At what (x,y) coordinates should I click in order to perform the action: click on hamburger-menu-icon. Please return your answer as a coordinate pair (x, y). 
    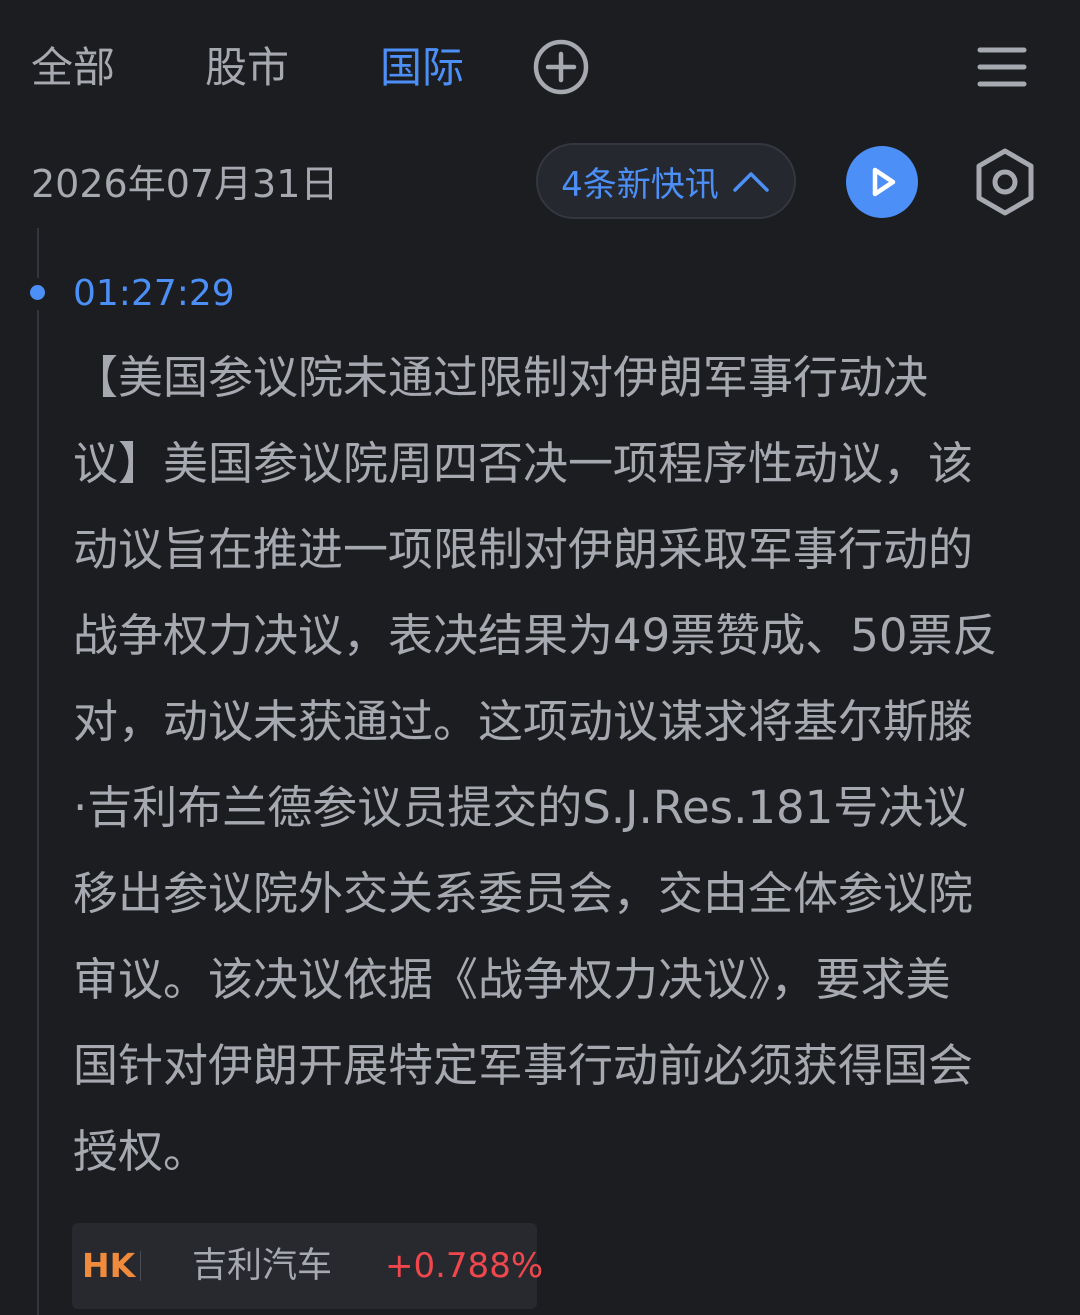
    Looking at the image, I should click on (1002, 67).